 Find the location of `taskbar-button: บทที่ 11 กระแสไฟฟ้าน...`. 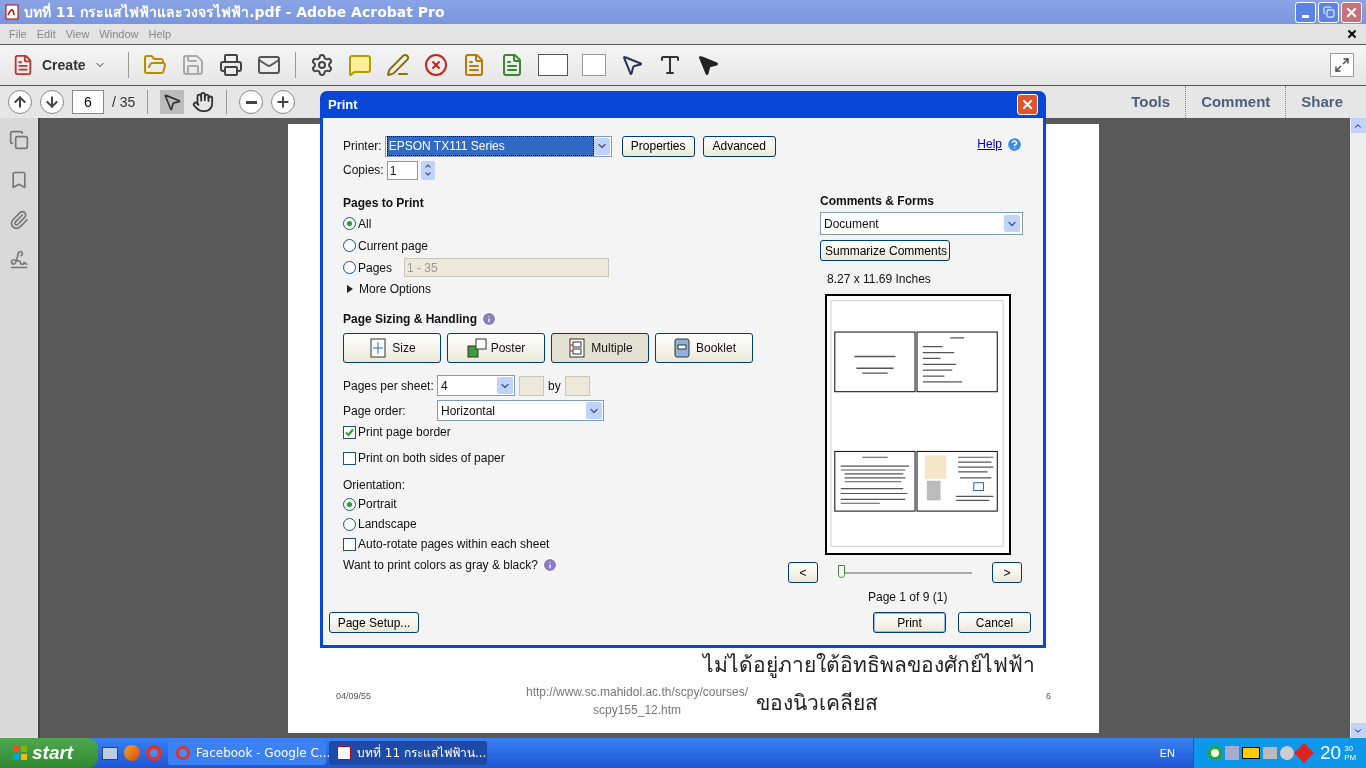

taskbar-button: บทที่ 11 กระแสไฟฟ้าน... is located at coordinates (408, 753).